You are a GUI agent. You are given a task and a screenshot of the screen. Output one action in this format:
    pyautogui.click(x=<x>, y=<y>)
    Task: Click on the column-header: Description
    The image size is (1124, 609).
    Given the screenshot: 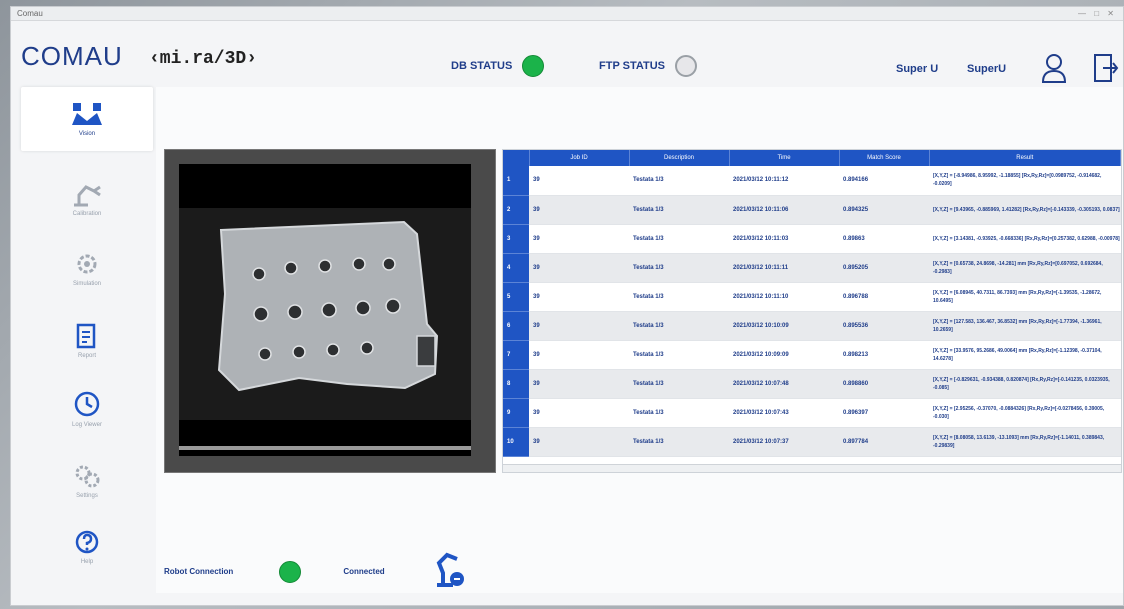 What is the action you would take?
    pyautogui.click(x=679, y=158)
    